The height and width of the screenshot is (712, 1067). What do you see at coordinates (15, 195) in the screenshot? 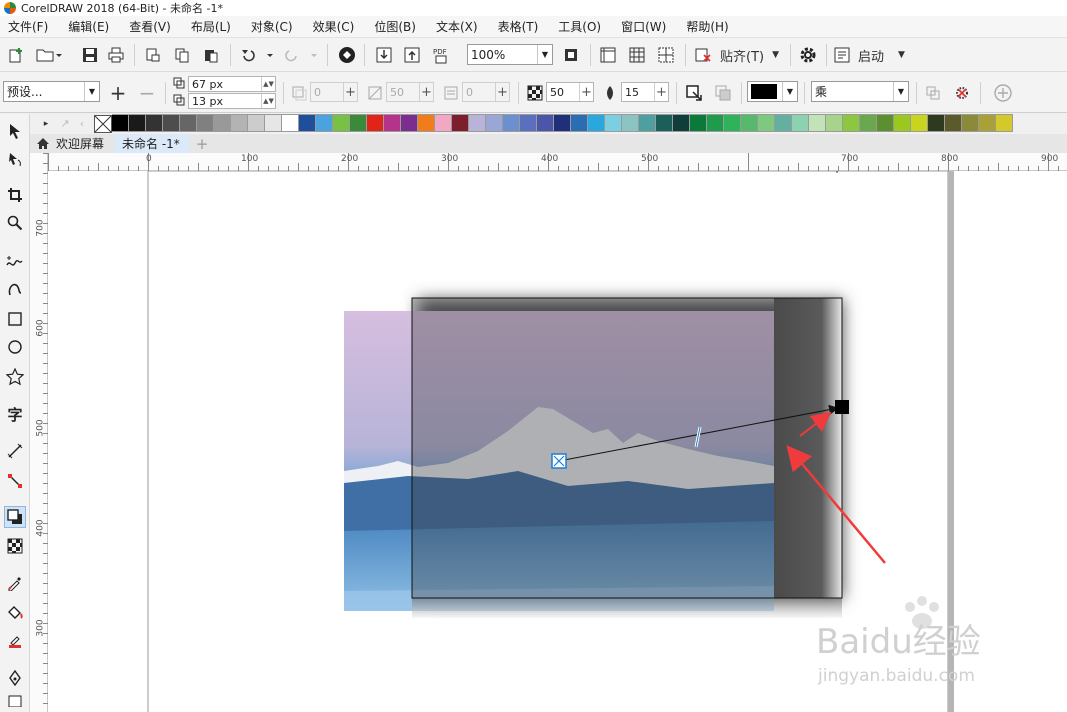
I see `crop-tool-icon` at bounding box center [15, 195].